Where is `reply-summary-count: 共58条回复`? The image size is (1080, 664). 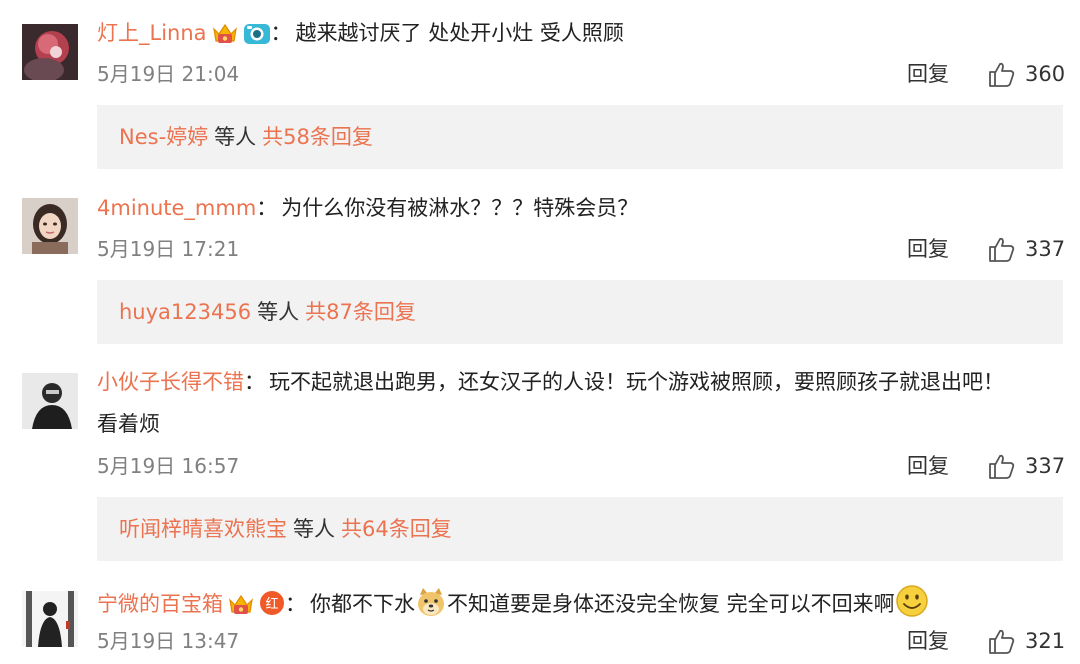
reply-summary-count: 共58条回复 is located at coordinates (317, 137).